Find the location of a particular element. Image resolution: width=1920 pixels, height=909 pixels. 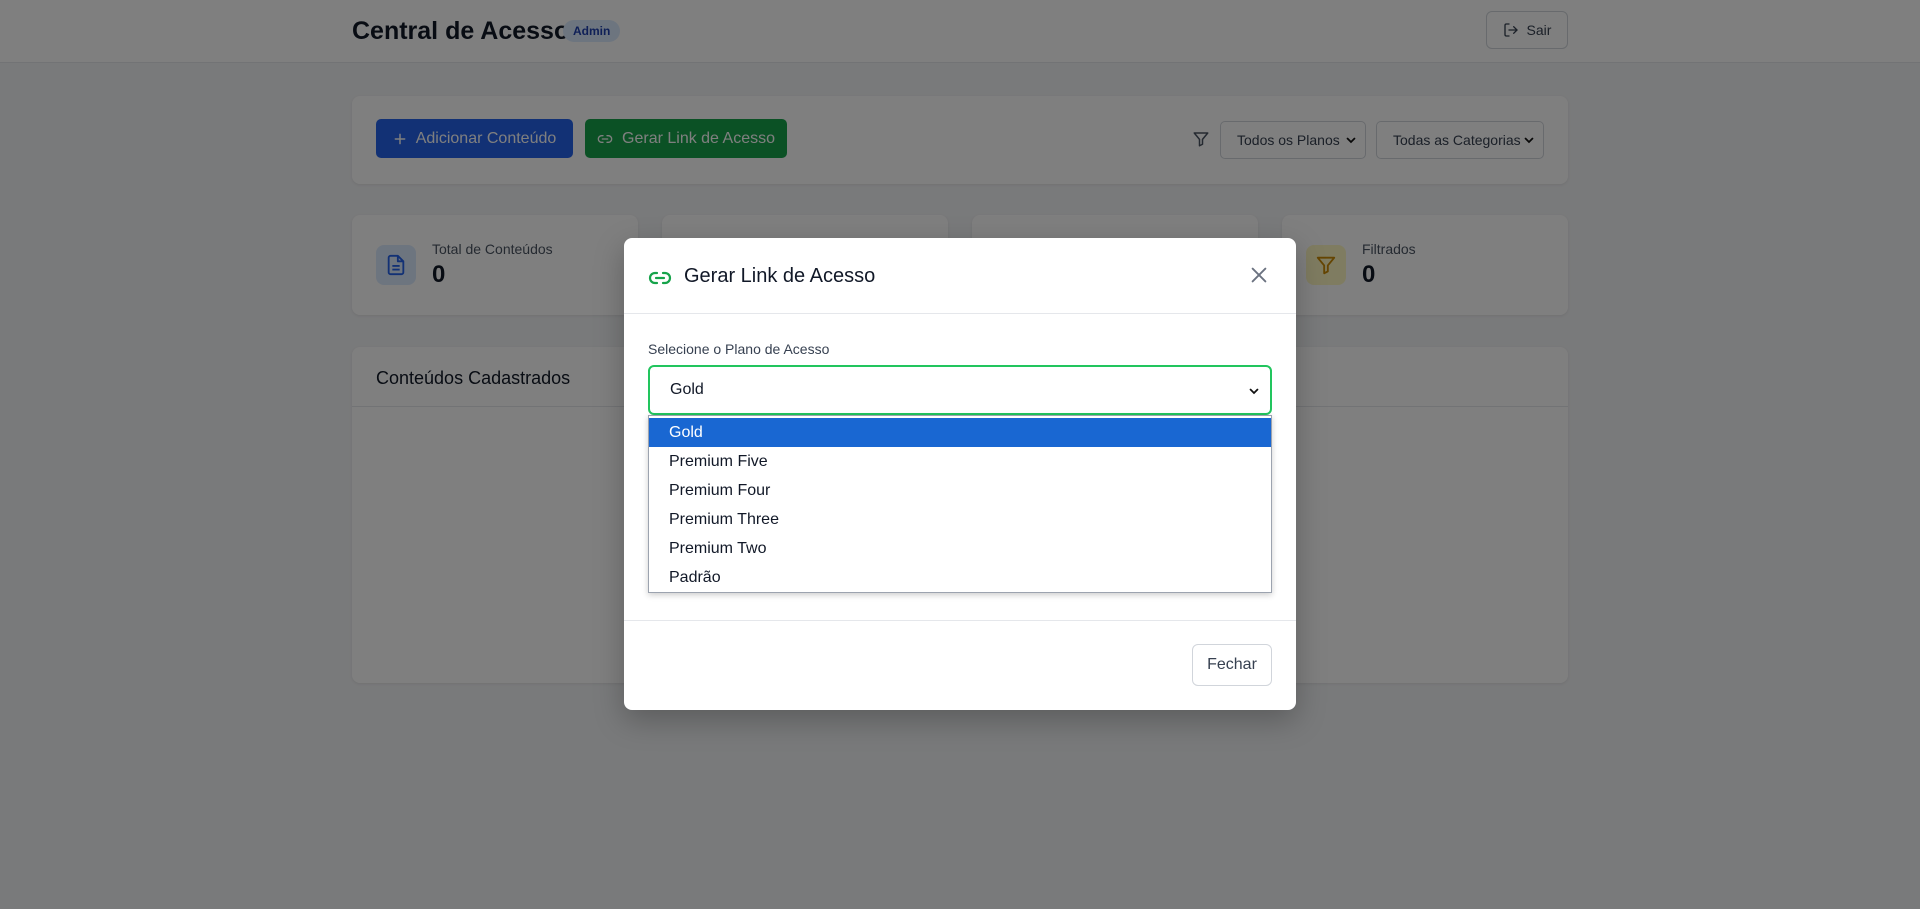

modal-footer-divider is located at coordinates (960, 620).